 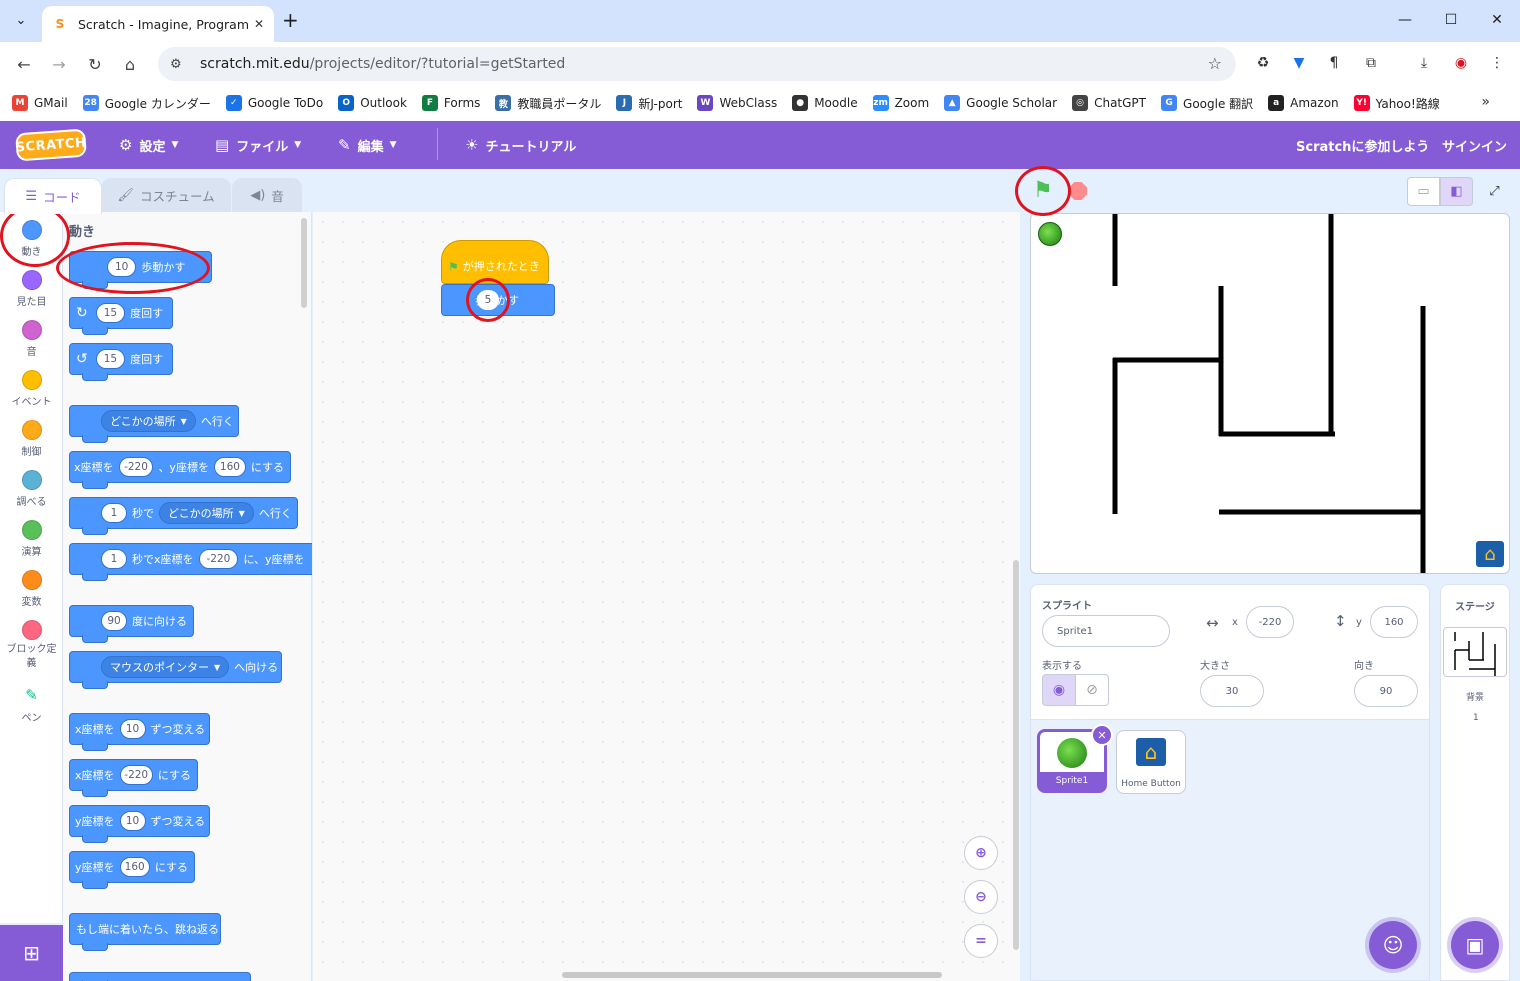 What do you see at coordinates (190, 562) in the screenshot?
I see `block-glide-to-xy: 1 秒でx座標を -220 に、y座標を` at bounding box center [190, 562].